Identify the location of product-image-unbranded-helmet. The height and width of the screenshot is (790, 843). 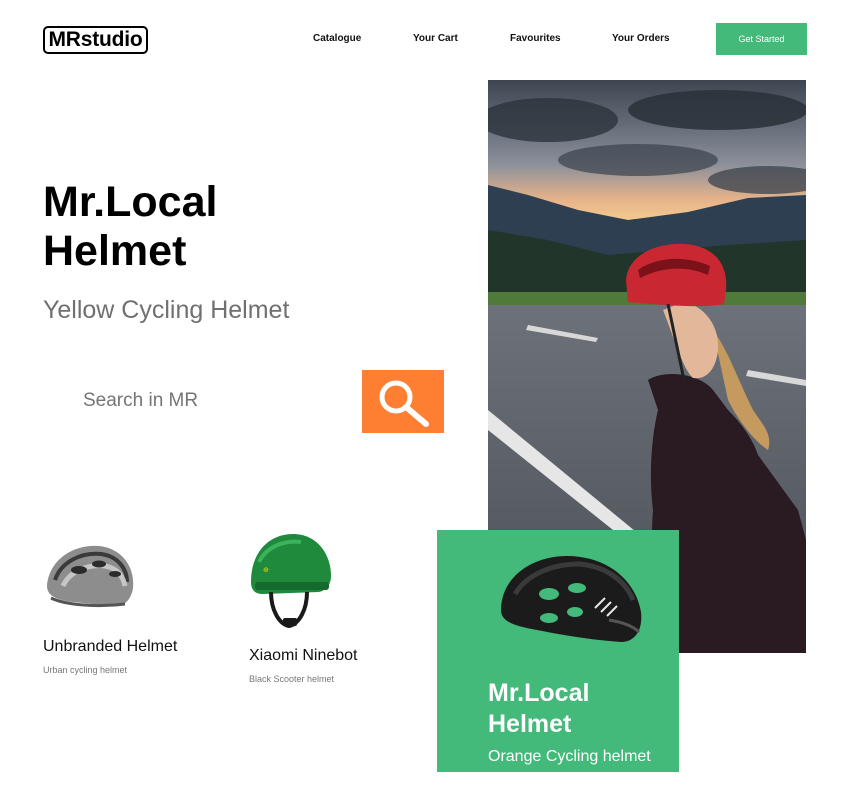
(89, 578).